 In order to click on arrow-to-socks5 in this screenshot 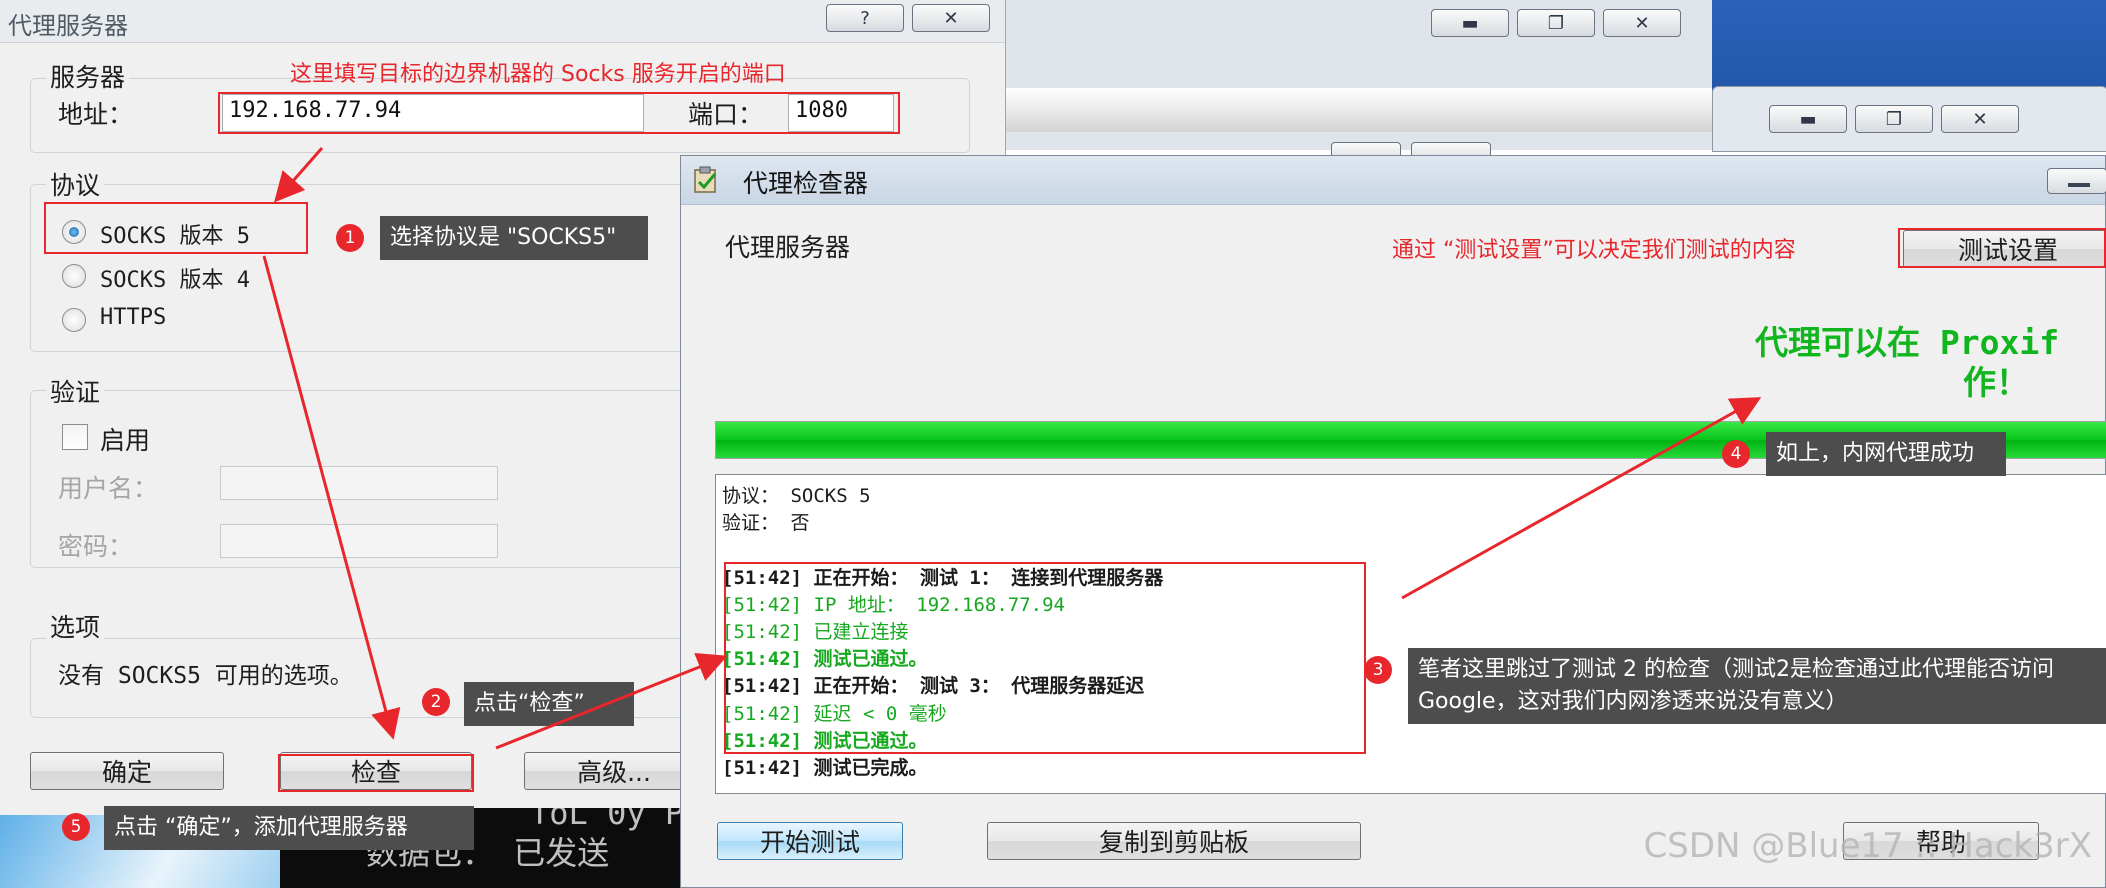, I will do `click(299, 175)`.